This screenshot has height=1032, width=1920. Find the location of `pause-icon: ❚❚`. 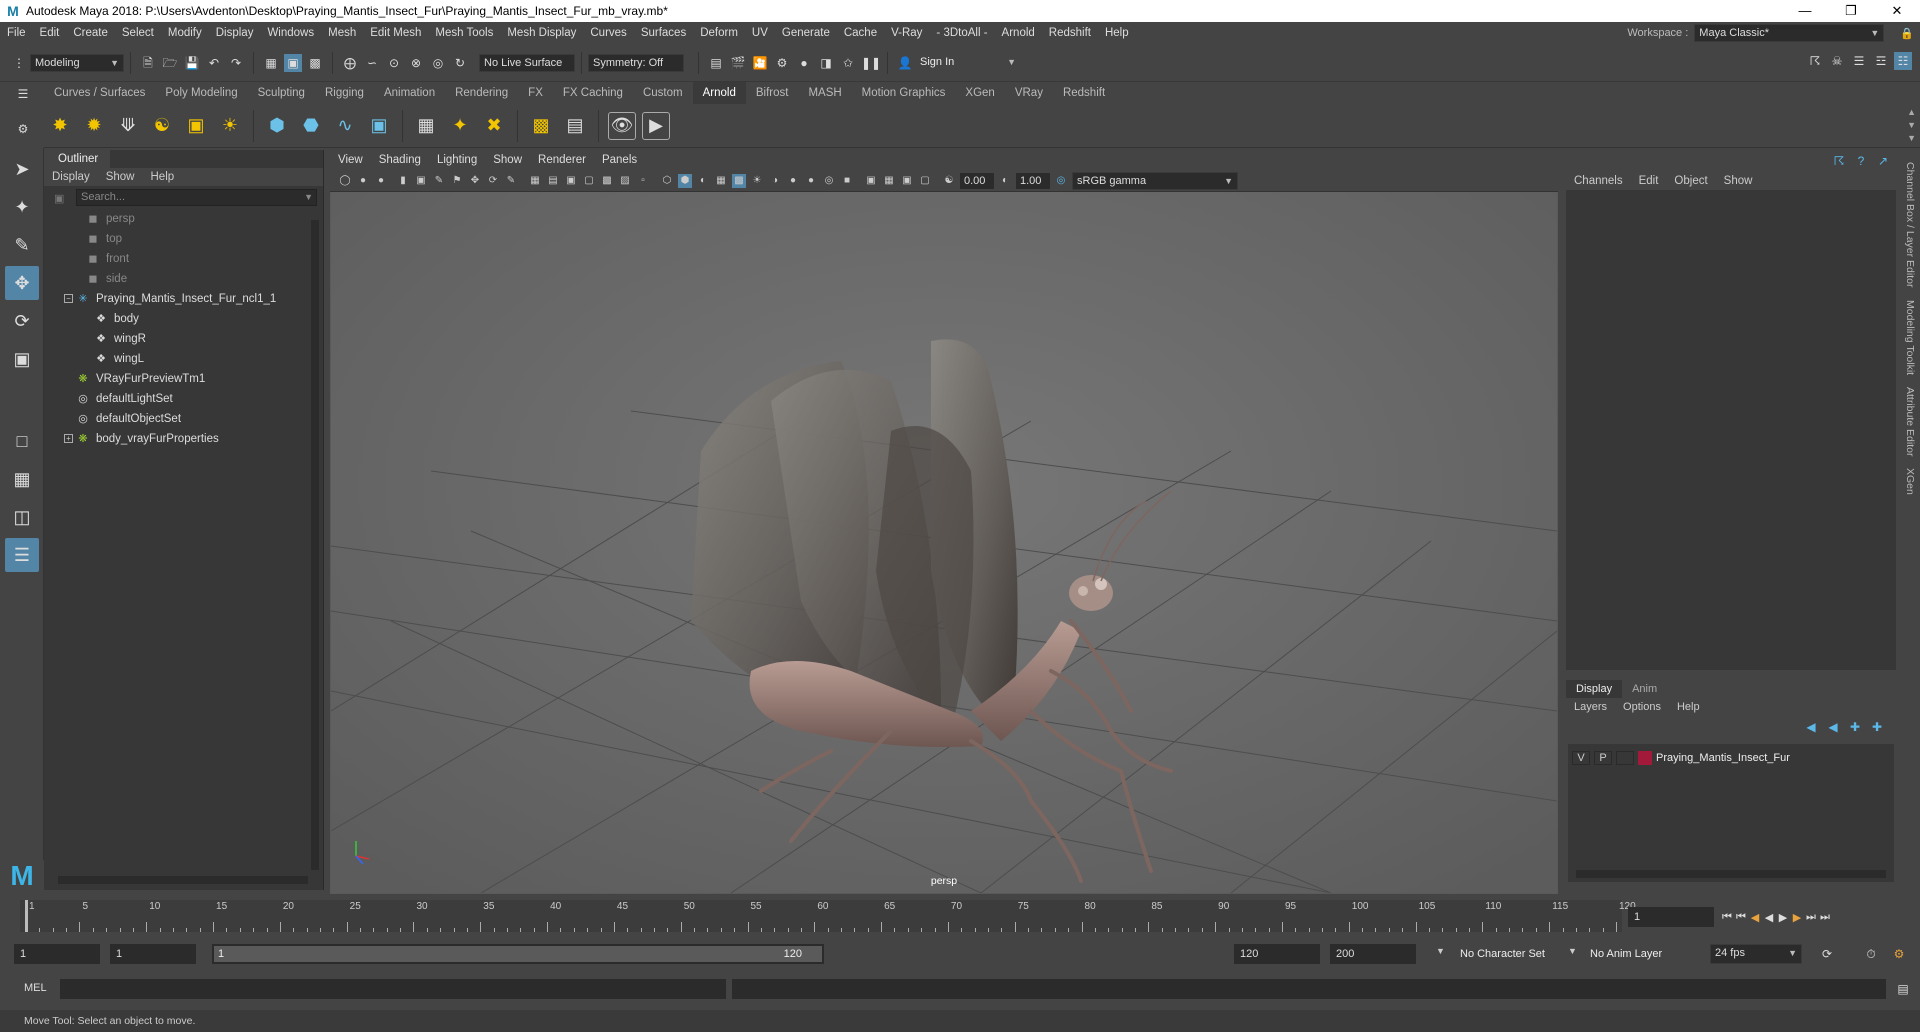

pause-icon: ❚❚ is located at coordinates (871, 63).